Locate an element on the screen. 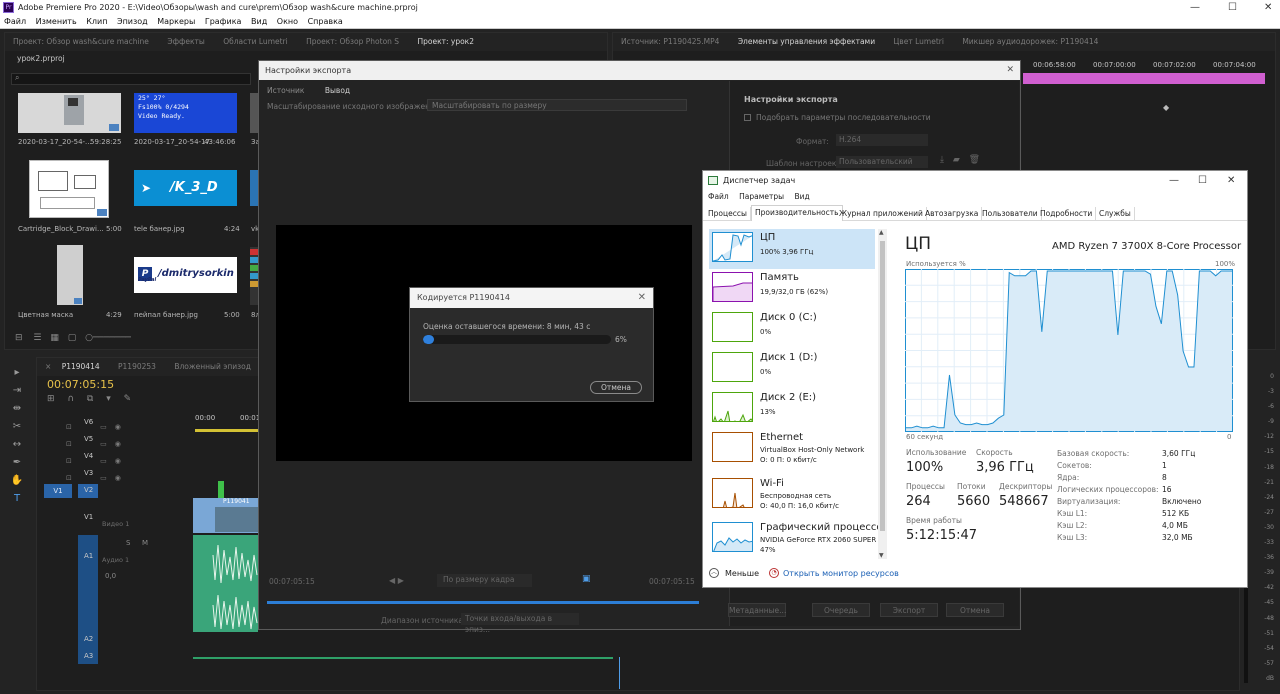 This screenshot has width=1280, height=694. tab-processes: Процессы is located at coordinates (728, 214).